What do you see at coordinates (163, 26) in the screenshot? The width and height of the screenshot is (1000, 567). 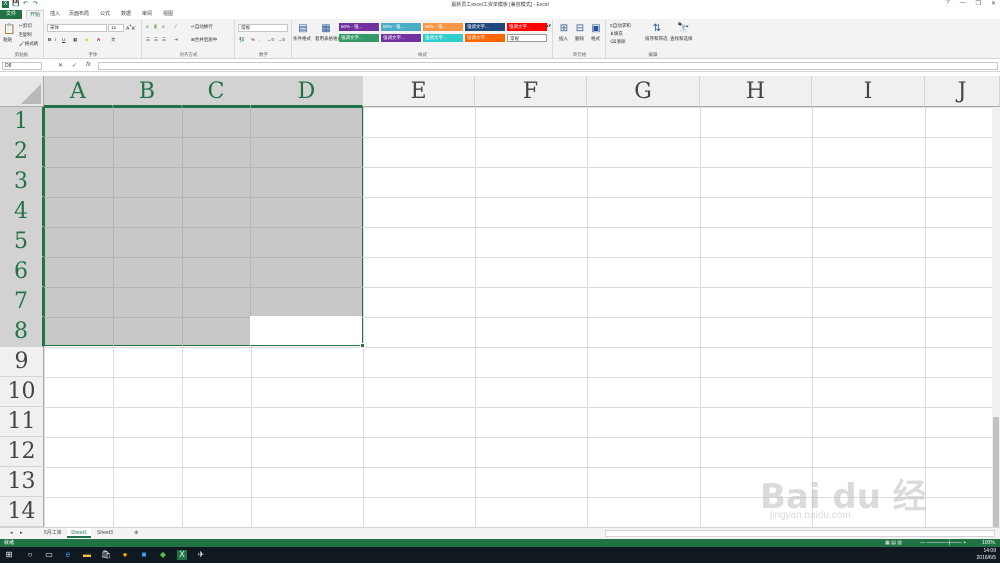 I see `bottom-align-icon: ≡` at bounding box center [163, 26].